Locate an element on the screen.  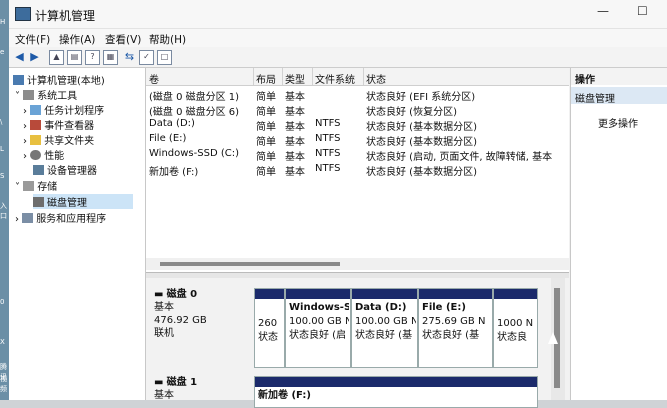
disk-type: 基本 is located at coordinates (164, 307).